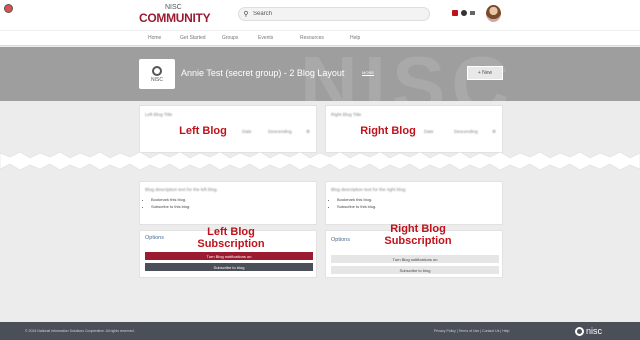 This screenshot has width=640, height=340. Describe the element at coordinates (320, 161) in the screenshot. I see `torn-edge-divider` at that location.